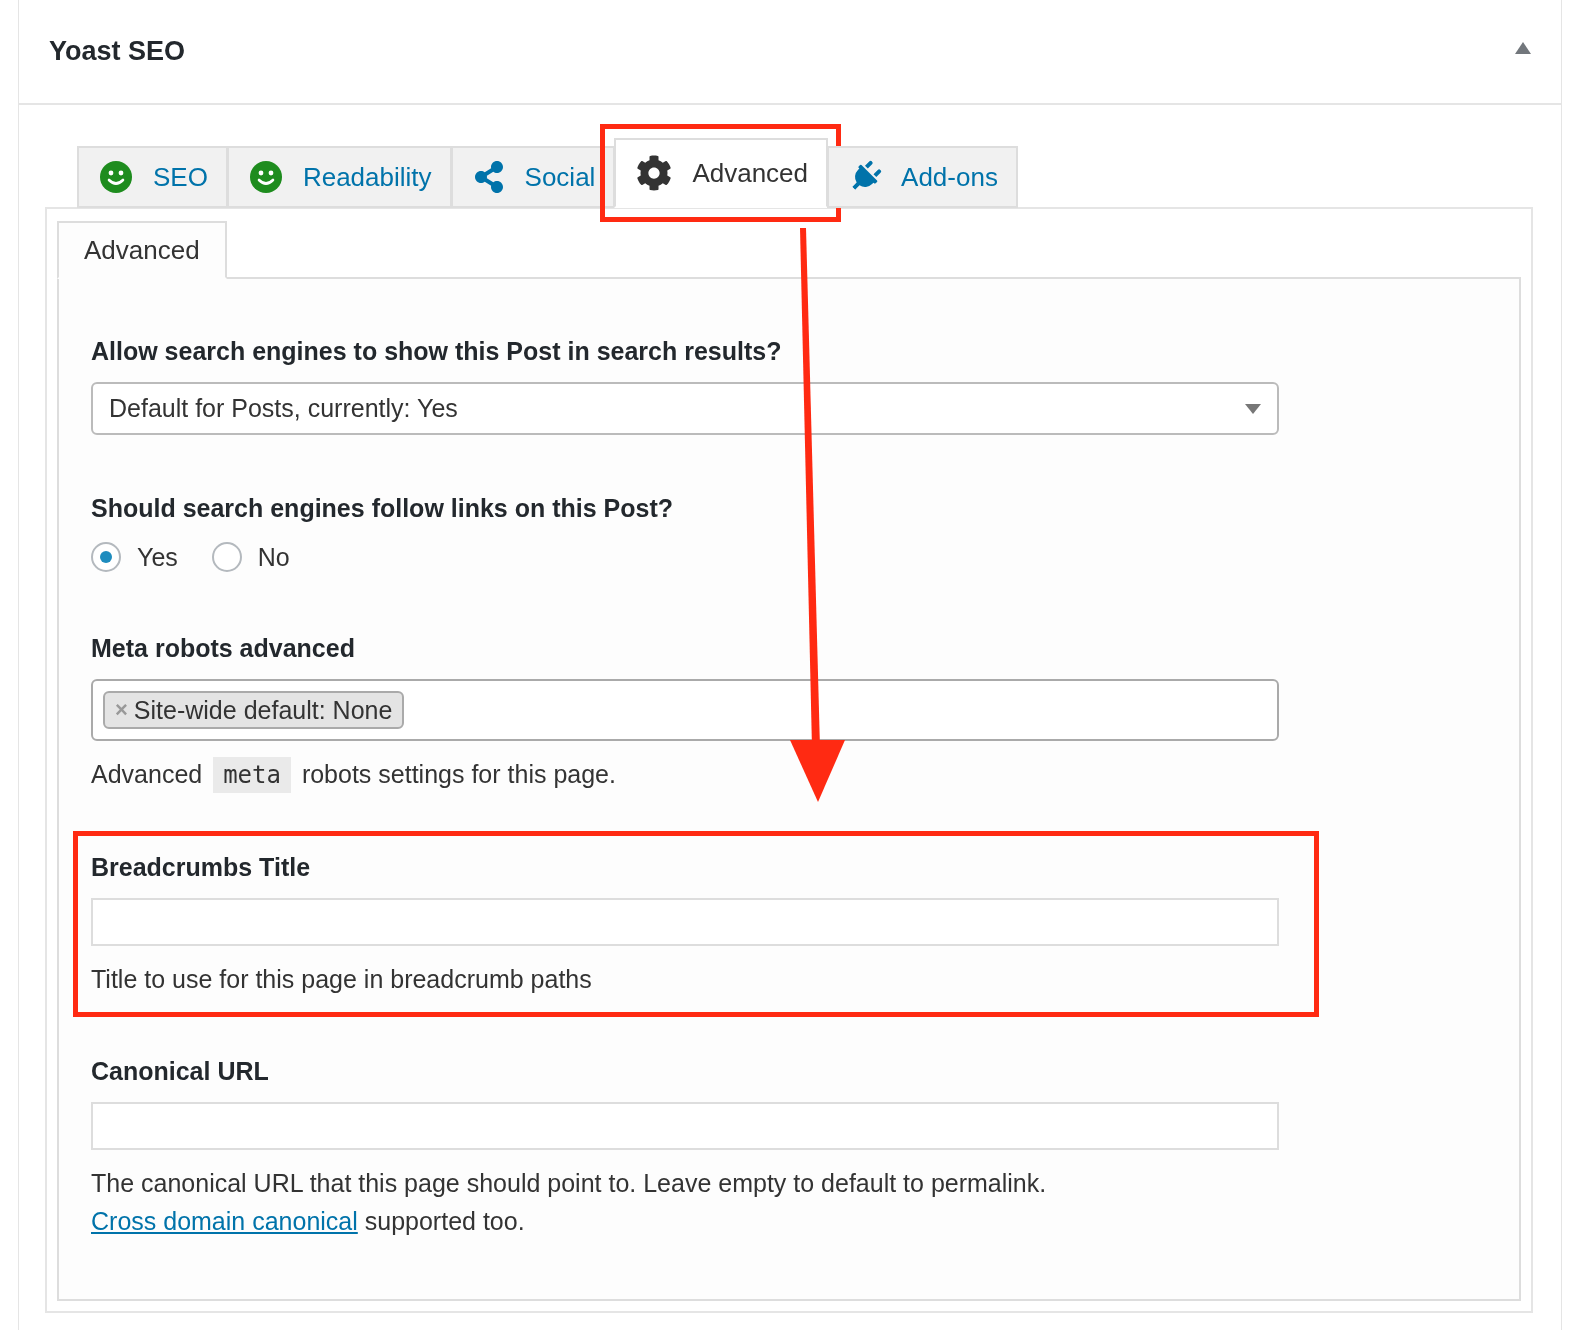  Describe the element at coordinates (922, 177) in the screenshot. I see `tab: Add-ons` at that location.